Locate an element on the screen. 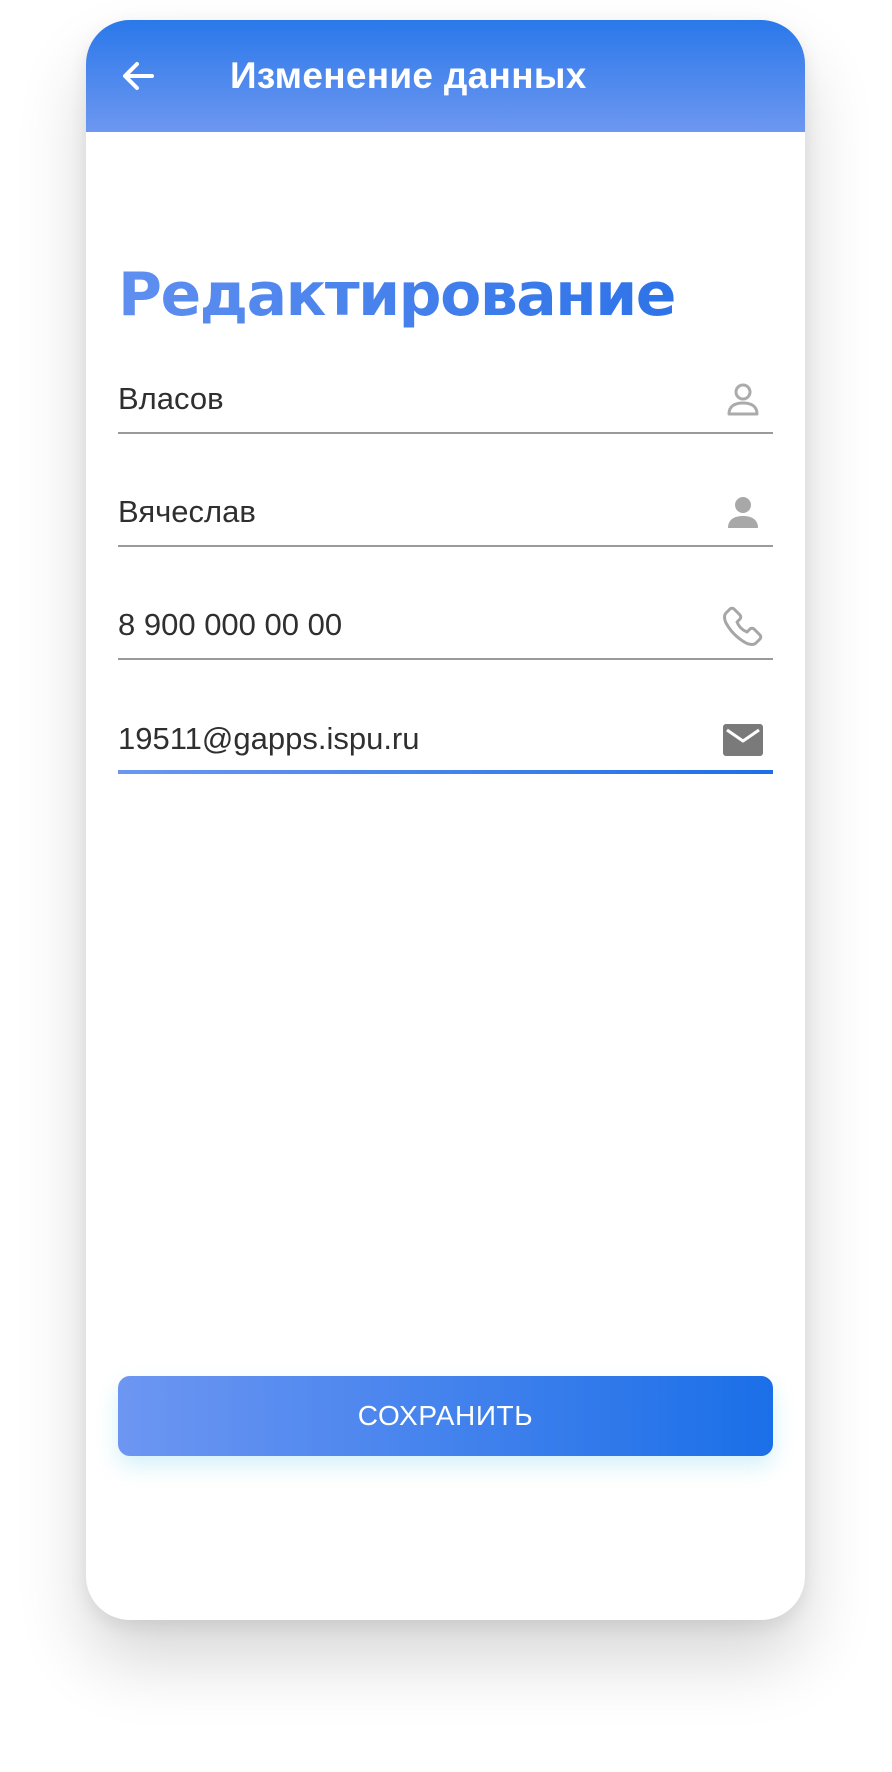 This screenshot has height=1772, width=892. phone-underline is located at coordinates (445, 659).